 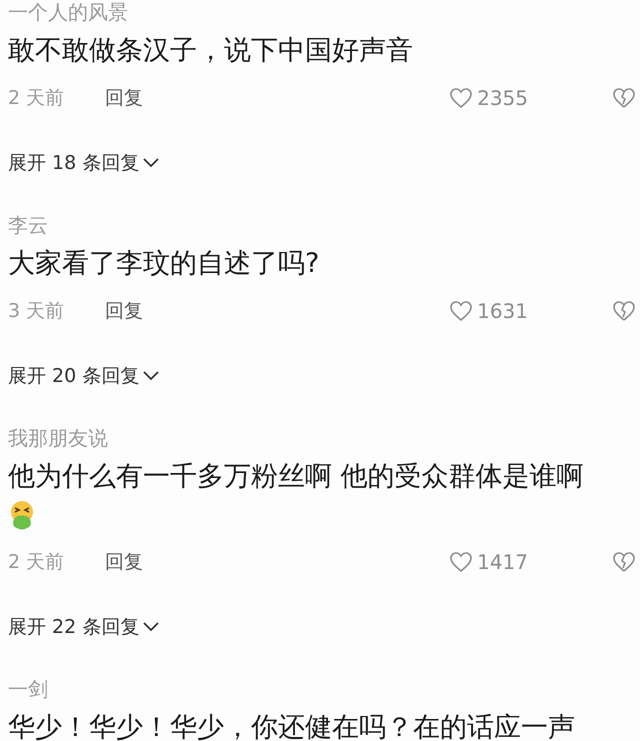 I want to click on expand-replies-button: 展开 22 条回复, so click(x=84, y=627).